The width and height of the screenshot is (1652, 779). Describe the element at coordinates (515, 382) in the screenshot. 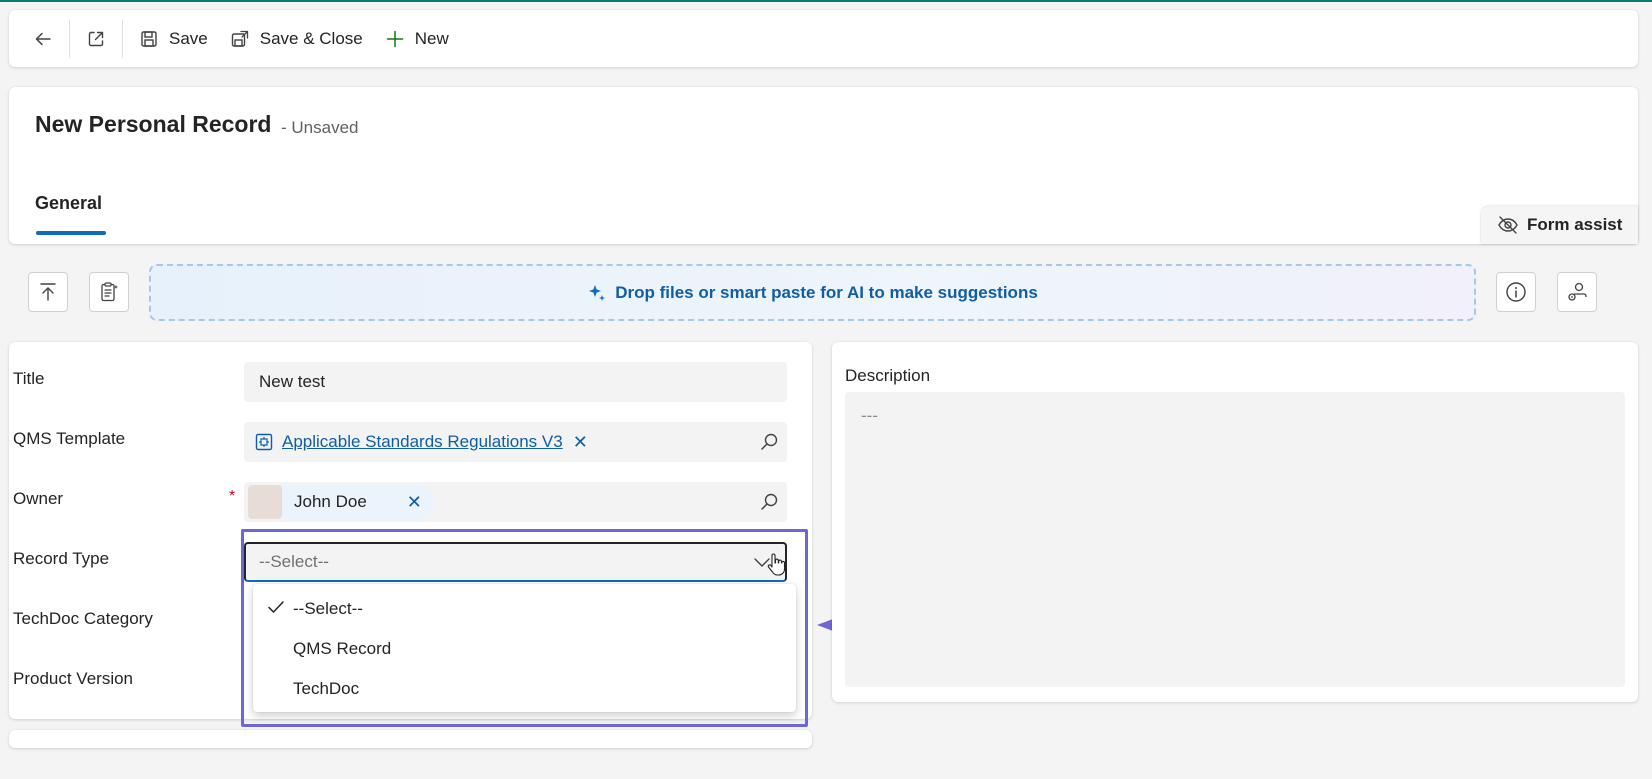

I see `title-input: New test` at that location.